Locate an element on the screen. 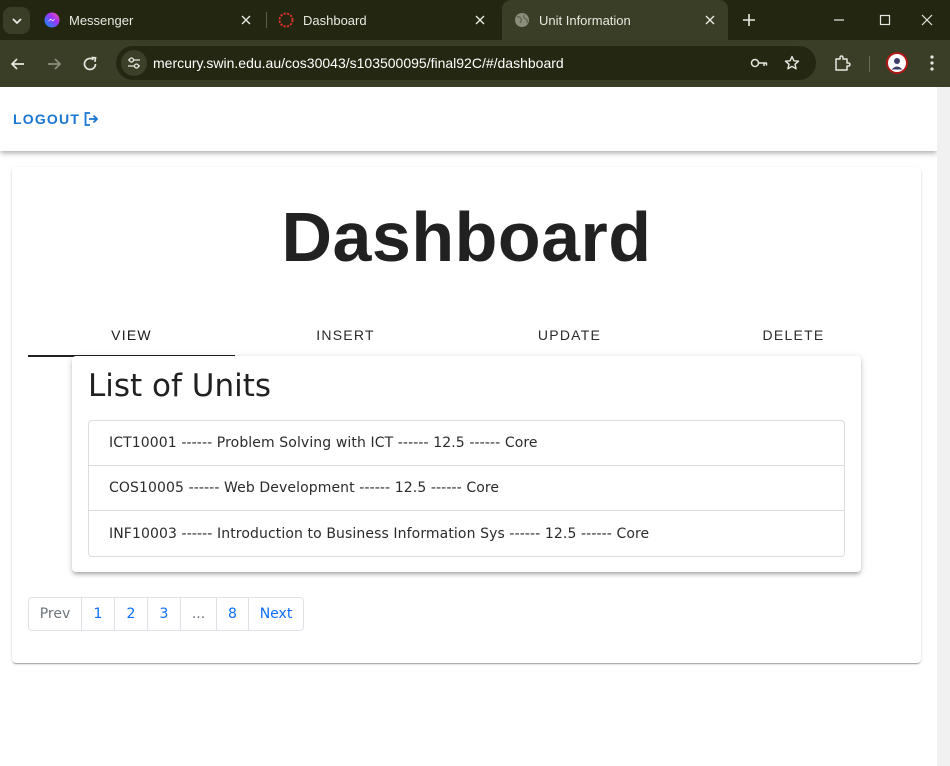 The height and width of the screenshot is (766, 950). tab-label: VIEW is located at coordinates (131, 335).